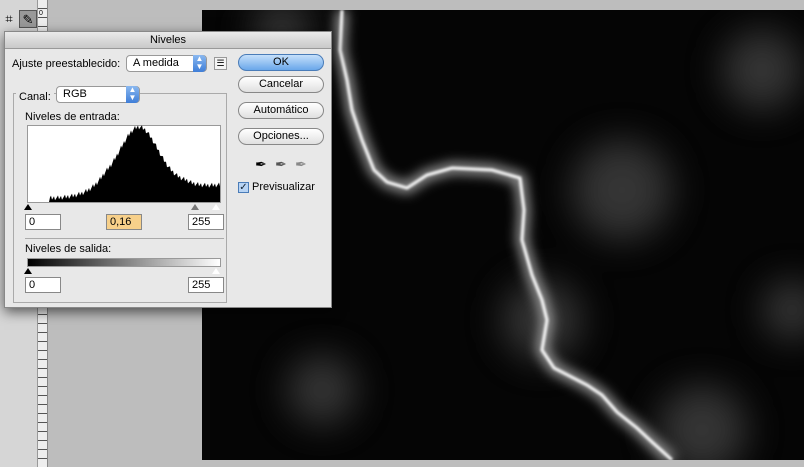  Describe the element at coordinates (68, 249) in the screenshot. I see `output-levels-label: Niveles de salida:` at that location.